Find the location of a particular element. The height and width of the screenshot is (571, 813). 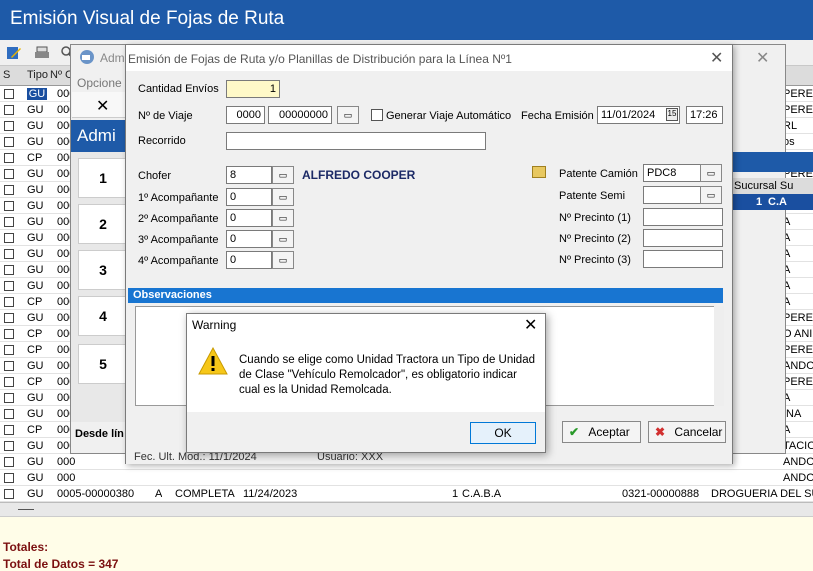

line-button-2: 2 is located at coordinates (103, 224).